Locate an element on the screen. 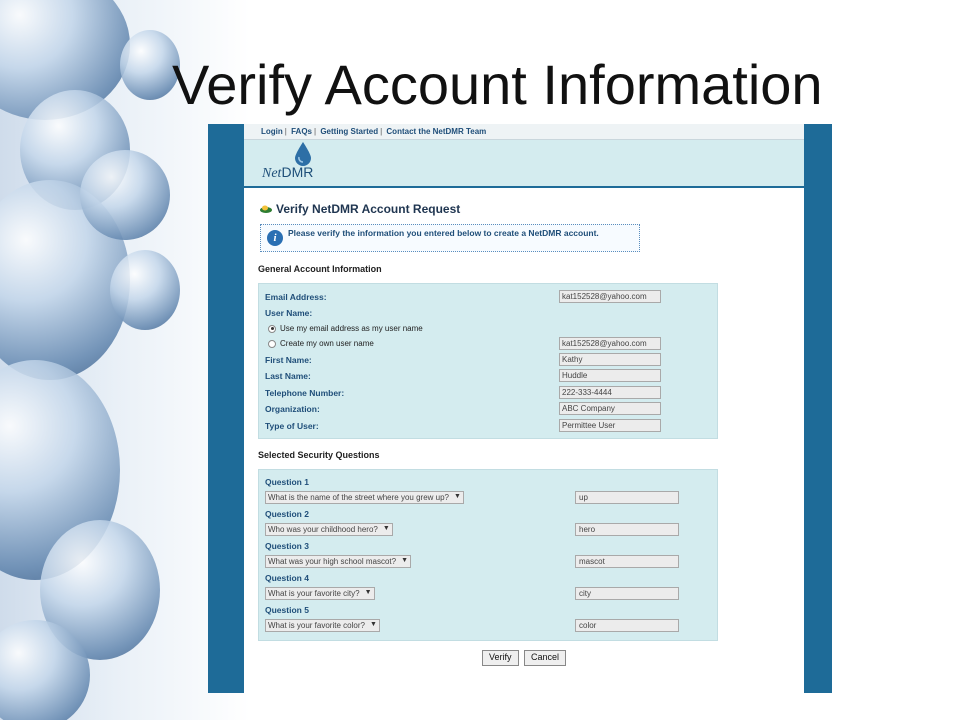 This screenshot has width=960, height=720. cancel-button: Cancel is located at coordinates (545, 658).